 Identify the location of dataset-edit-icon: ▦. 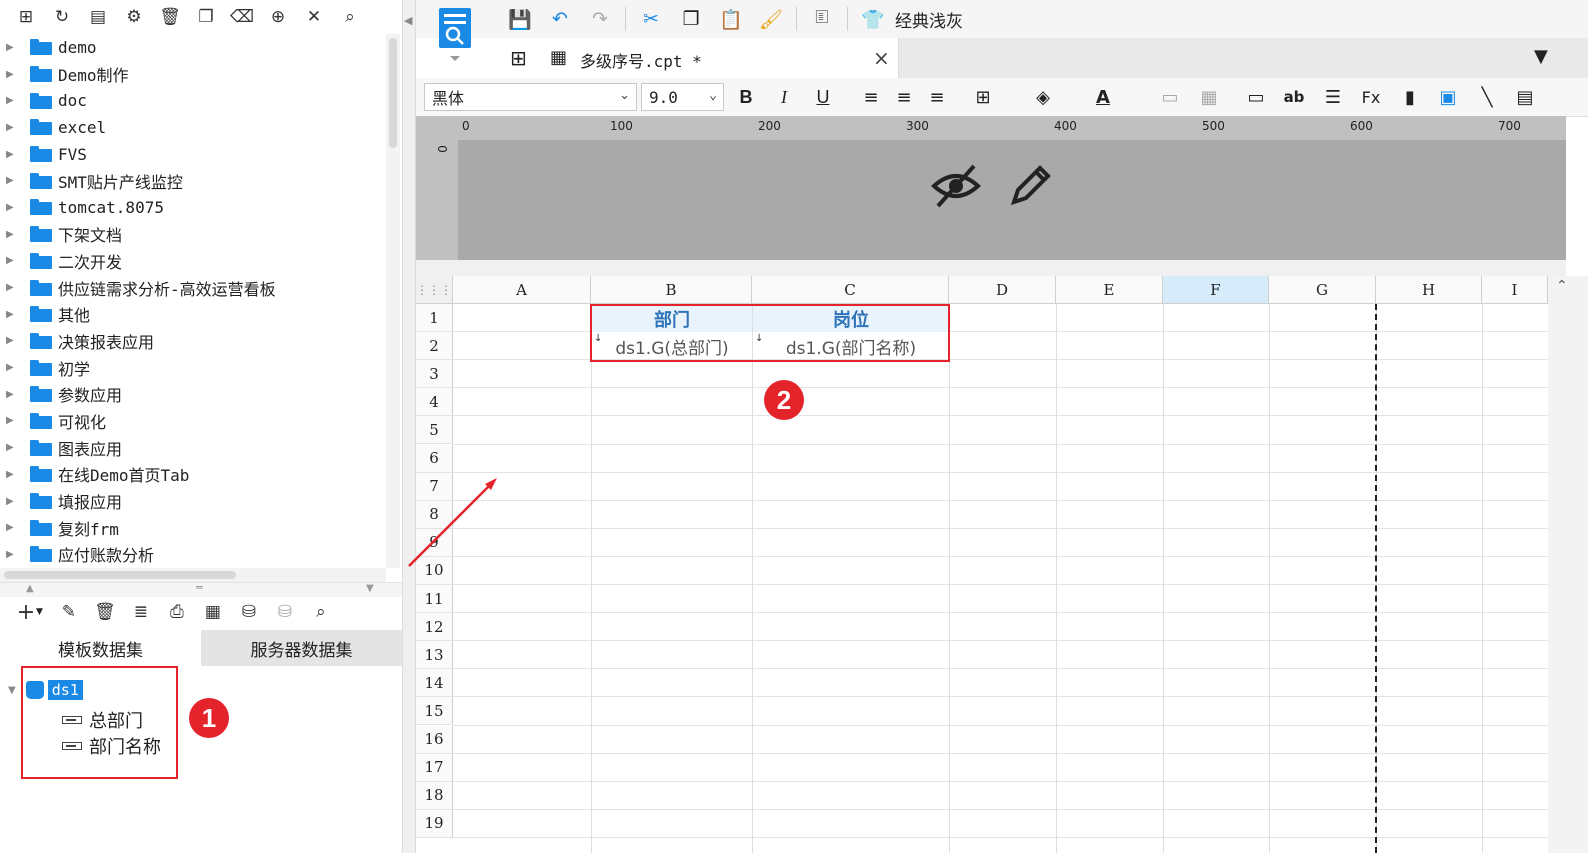
(213, 612).